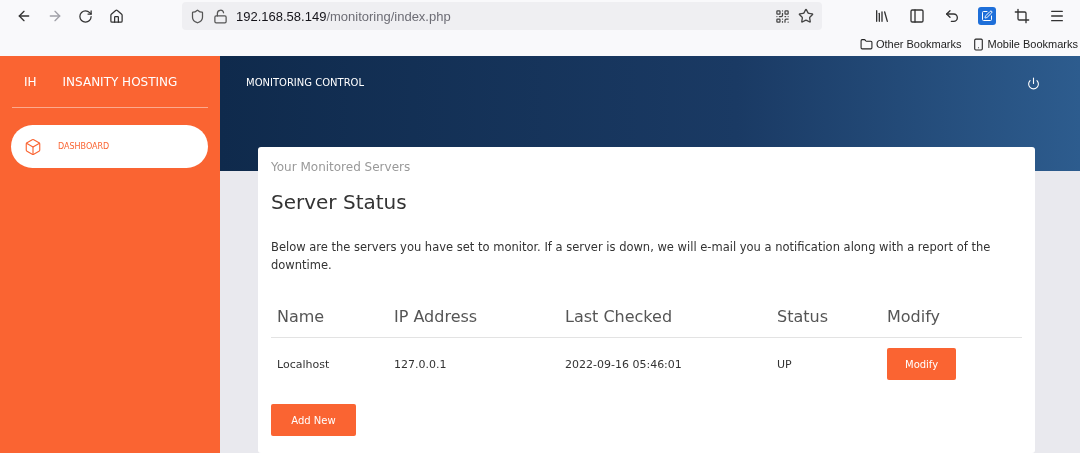 The image size is (1080, 453). What do you see at coordinates (33, 146) in the screenshot?
I see `cube-icon` at bounding box center [33, 146].